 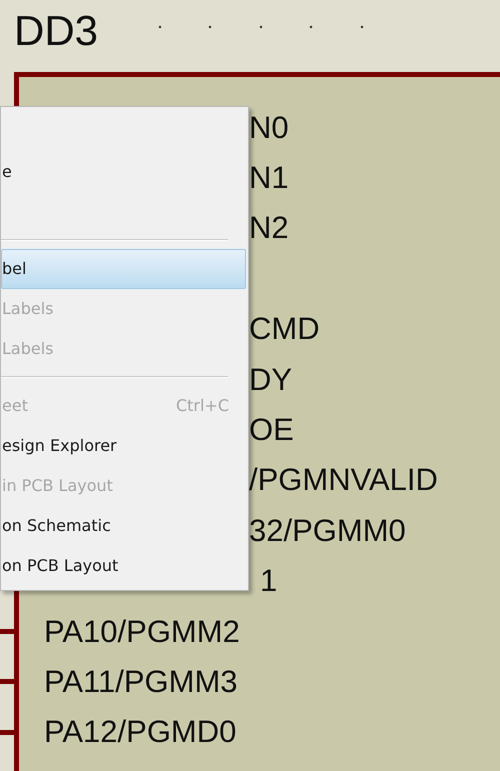 I want to click on pin-label: PA10/PGMM2, so click(x=142, y=631).